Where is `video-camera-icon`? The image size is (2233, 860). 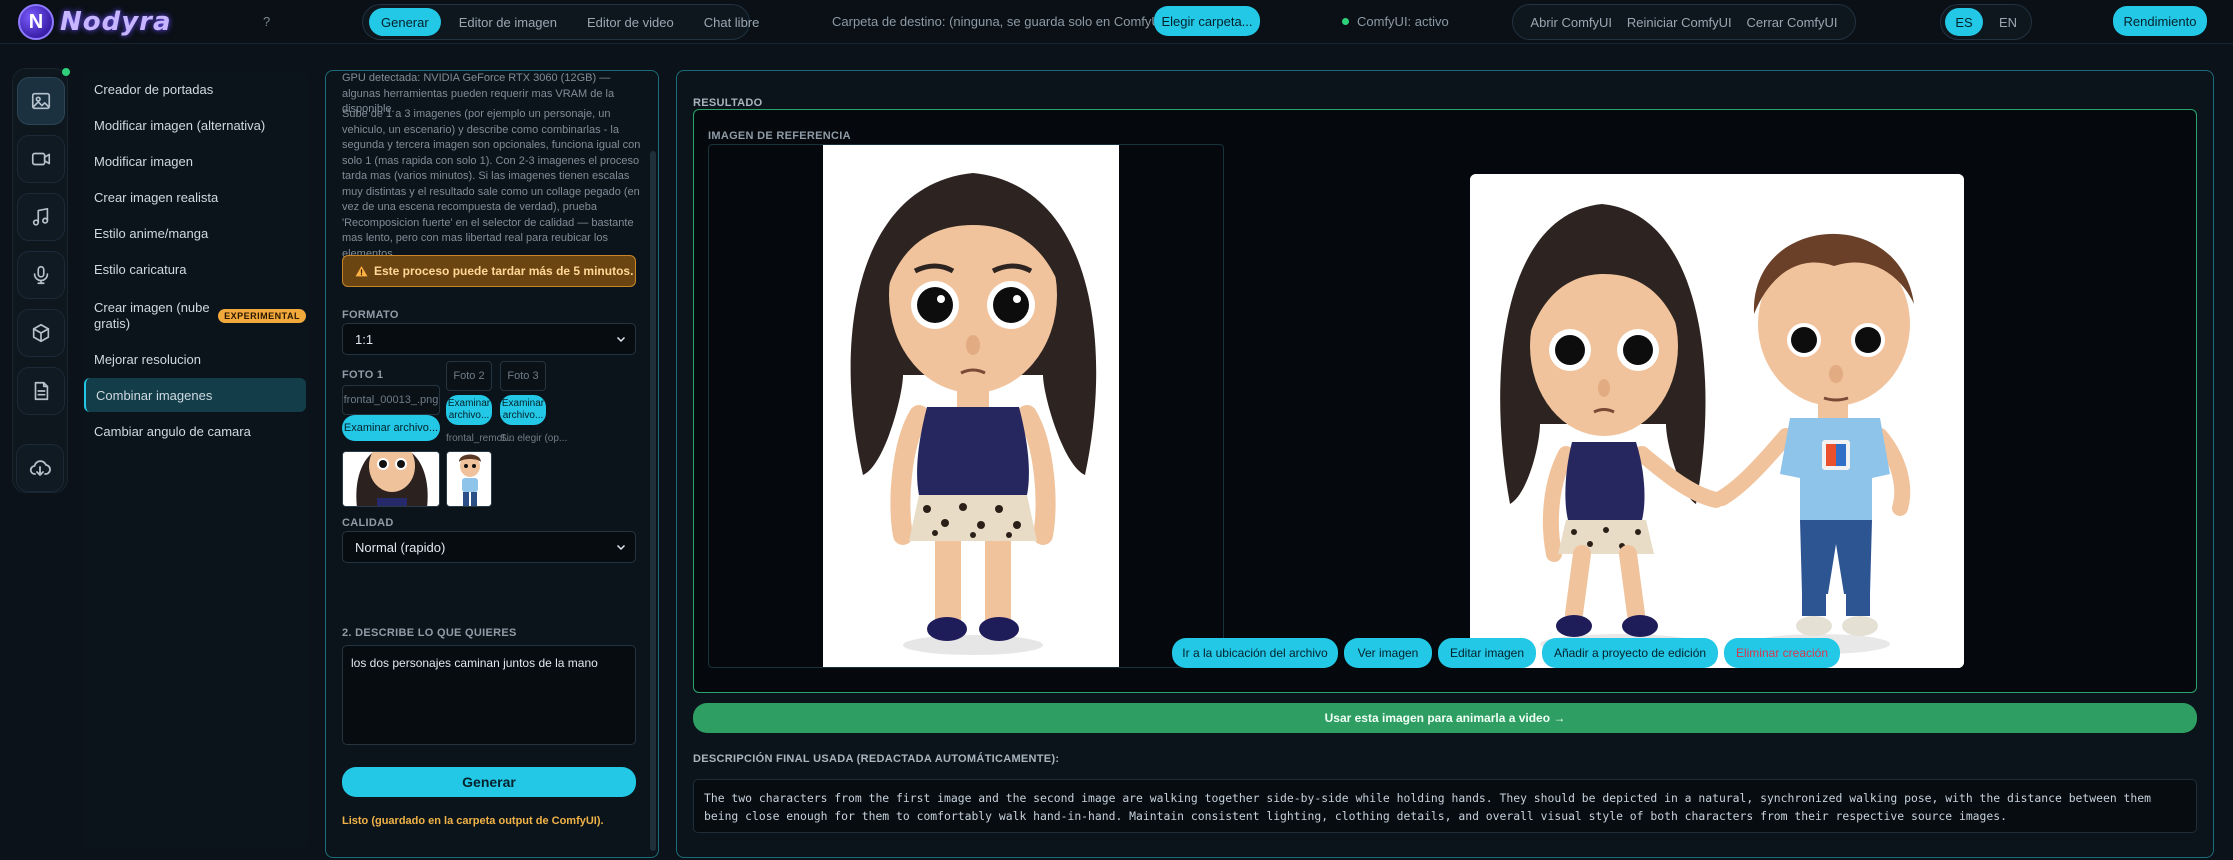 video-camera-icon is located at coordinates (41, 159).